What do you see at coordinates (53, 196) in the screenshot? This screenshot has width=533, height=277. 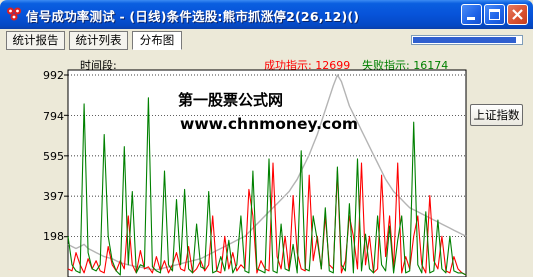 I see `y-tick-label: 397` at bounding box center [53, 196].